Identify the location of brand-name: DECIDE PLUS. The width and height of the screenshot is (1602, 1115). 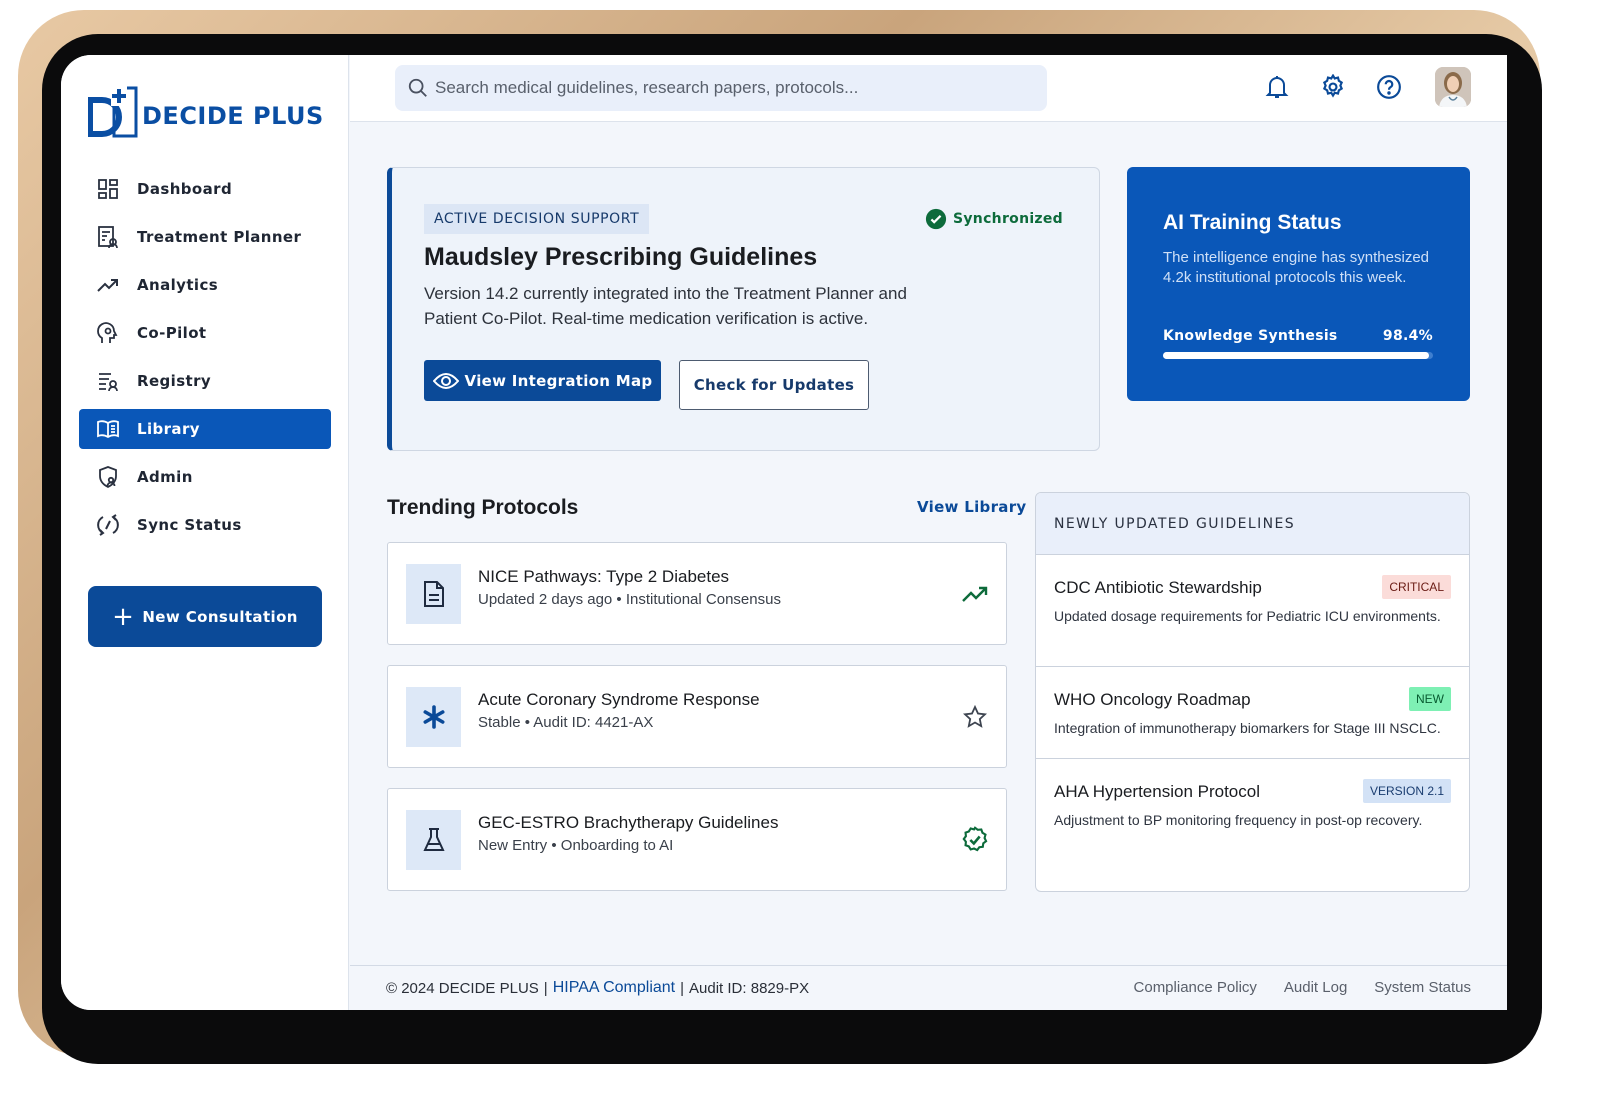
(233, 116).